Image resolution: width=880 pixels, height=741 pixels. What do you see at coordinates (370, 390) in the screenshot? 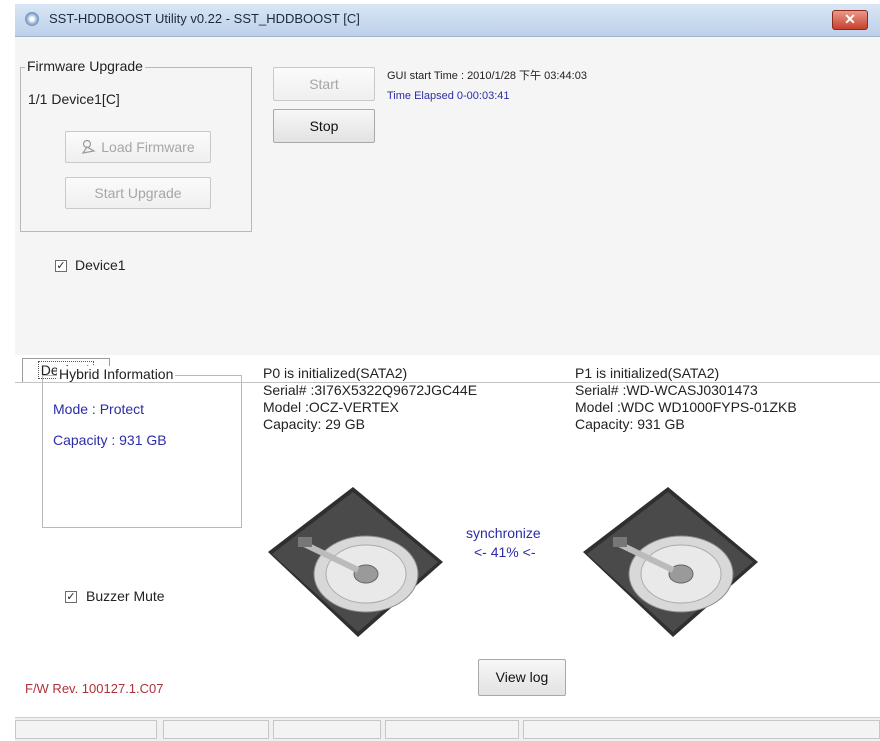
I see `p0-serial: Serial# :3I76X5322Q9672JGC44E` at bounding box center [370, 390].